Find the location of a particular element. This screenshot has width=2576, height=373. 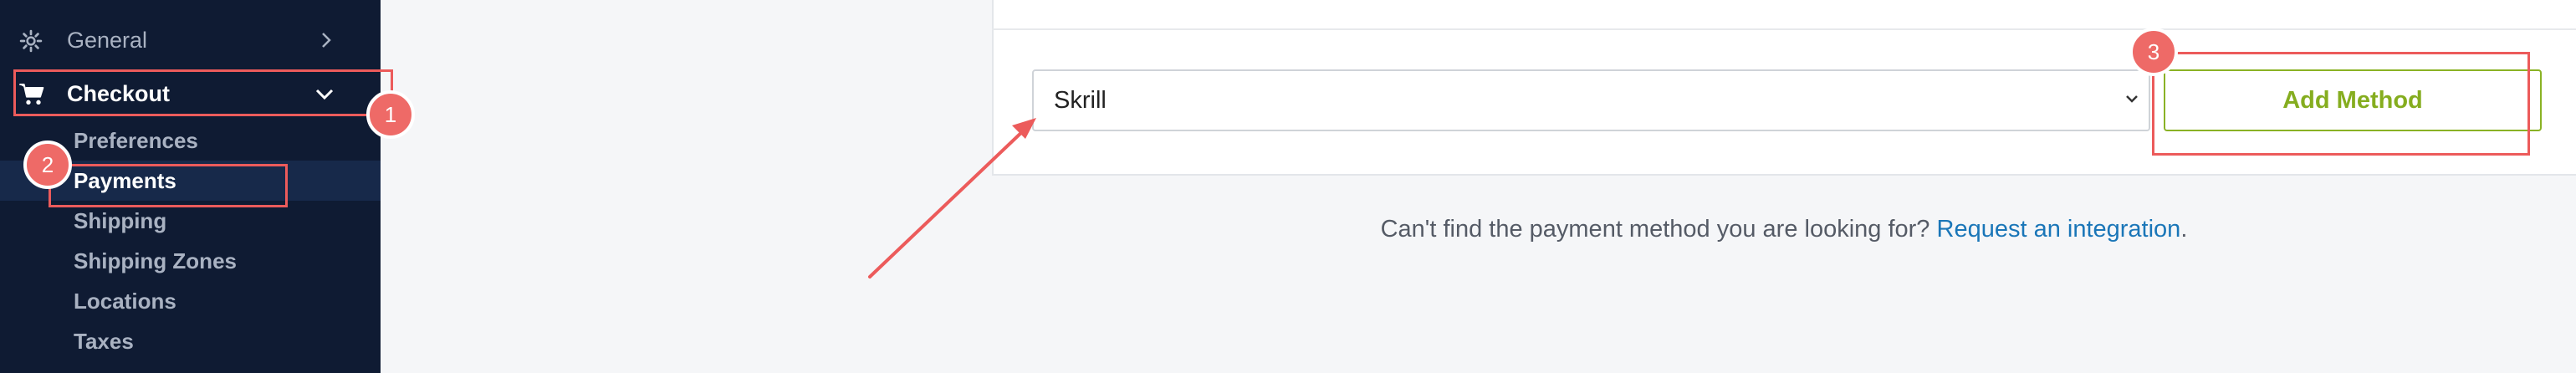

gear-icon is located at coordinates (31, 41).